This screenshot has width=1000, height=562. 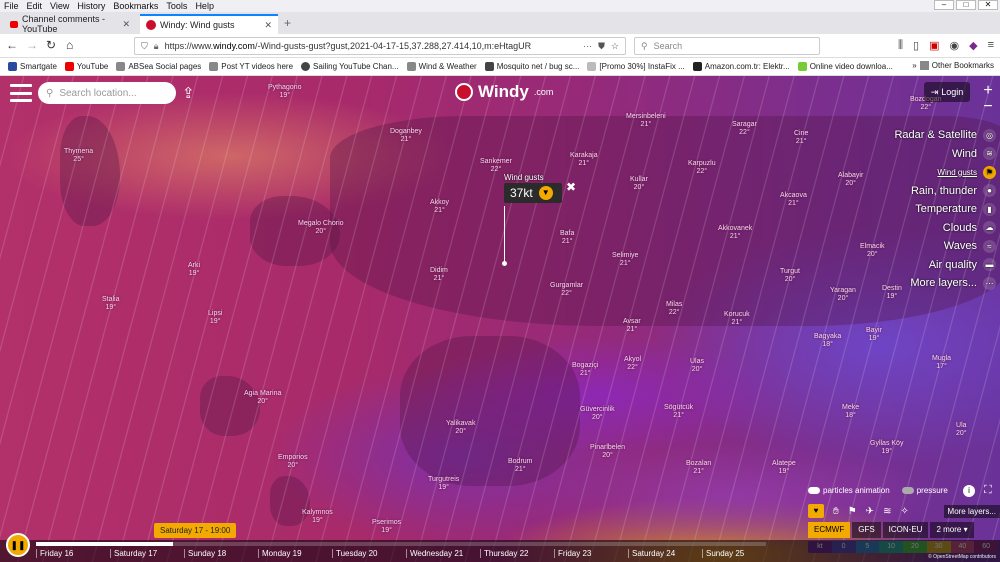 What do you see at coordinates (739, 553) in the screenshot?
I see `timeline-day: Sunday 25` at bounding box center [739, 553].